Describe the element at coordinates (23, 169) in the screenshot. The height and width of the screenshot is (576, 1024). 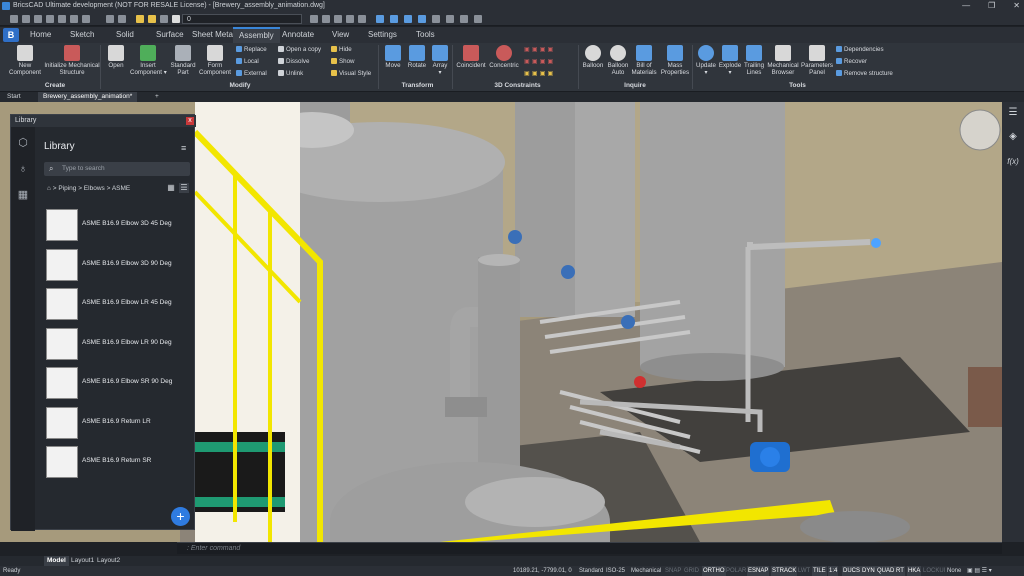
I see `lightbulb-icon: ♁` at that location.